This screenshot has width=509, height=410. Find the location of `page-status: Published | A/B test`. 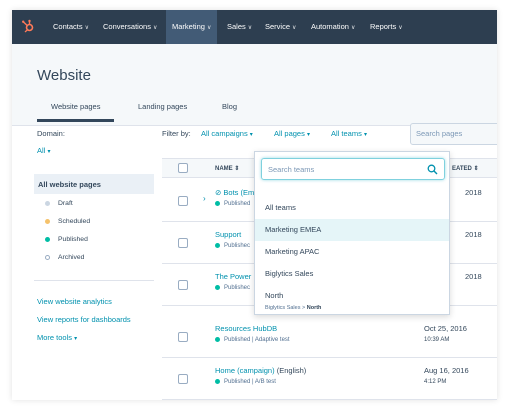

page-status: Published | A/B test is located at coordinates (245, 382).